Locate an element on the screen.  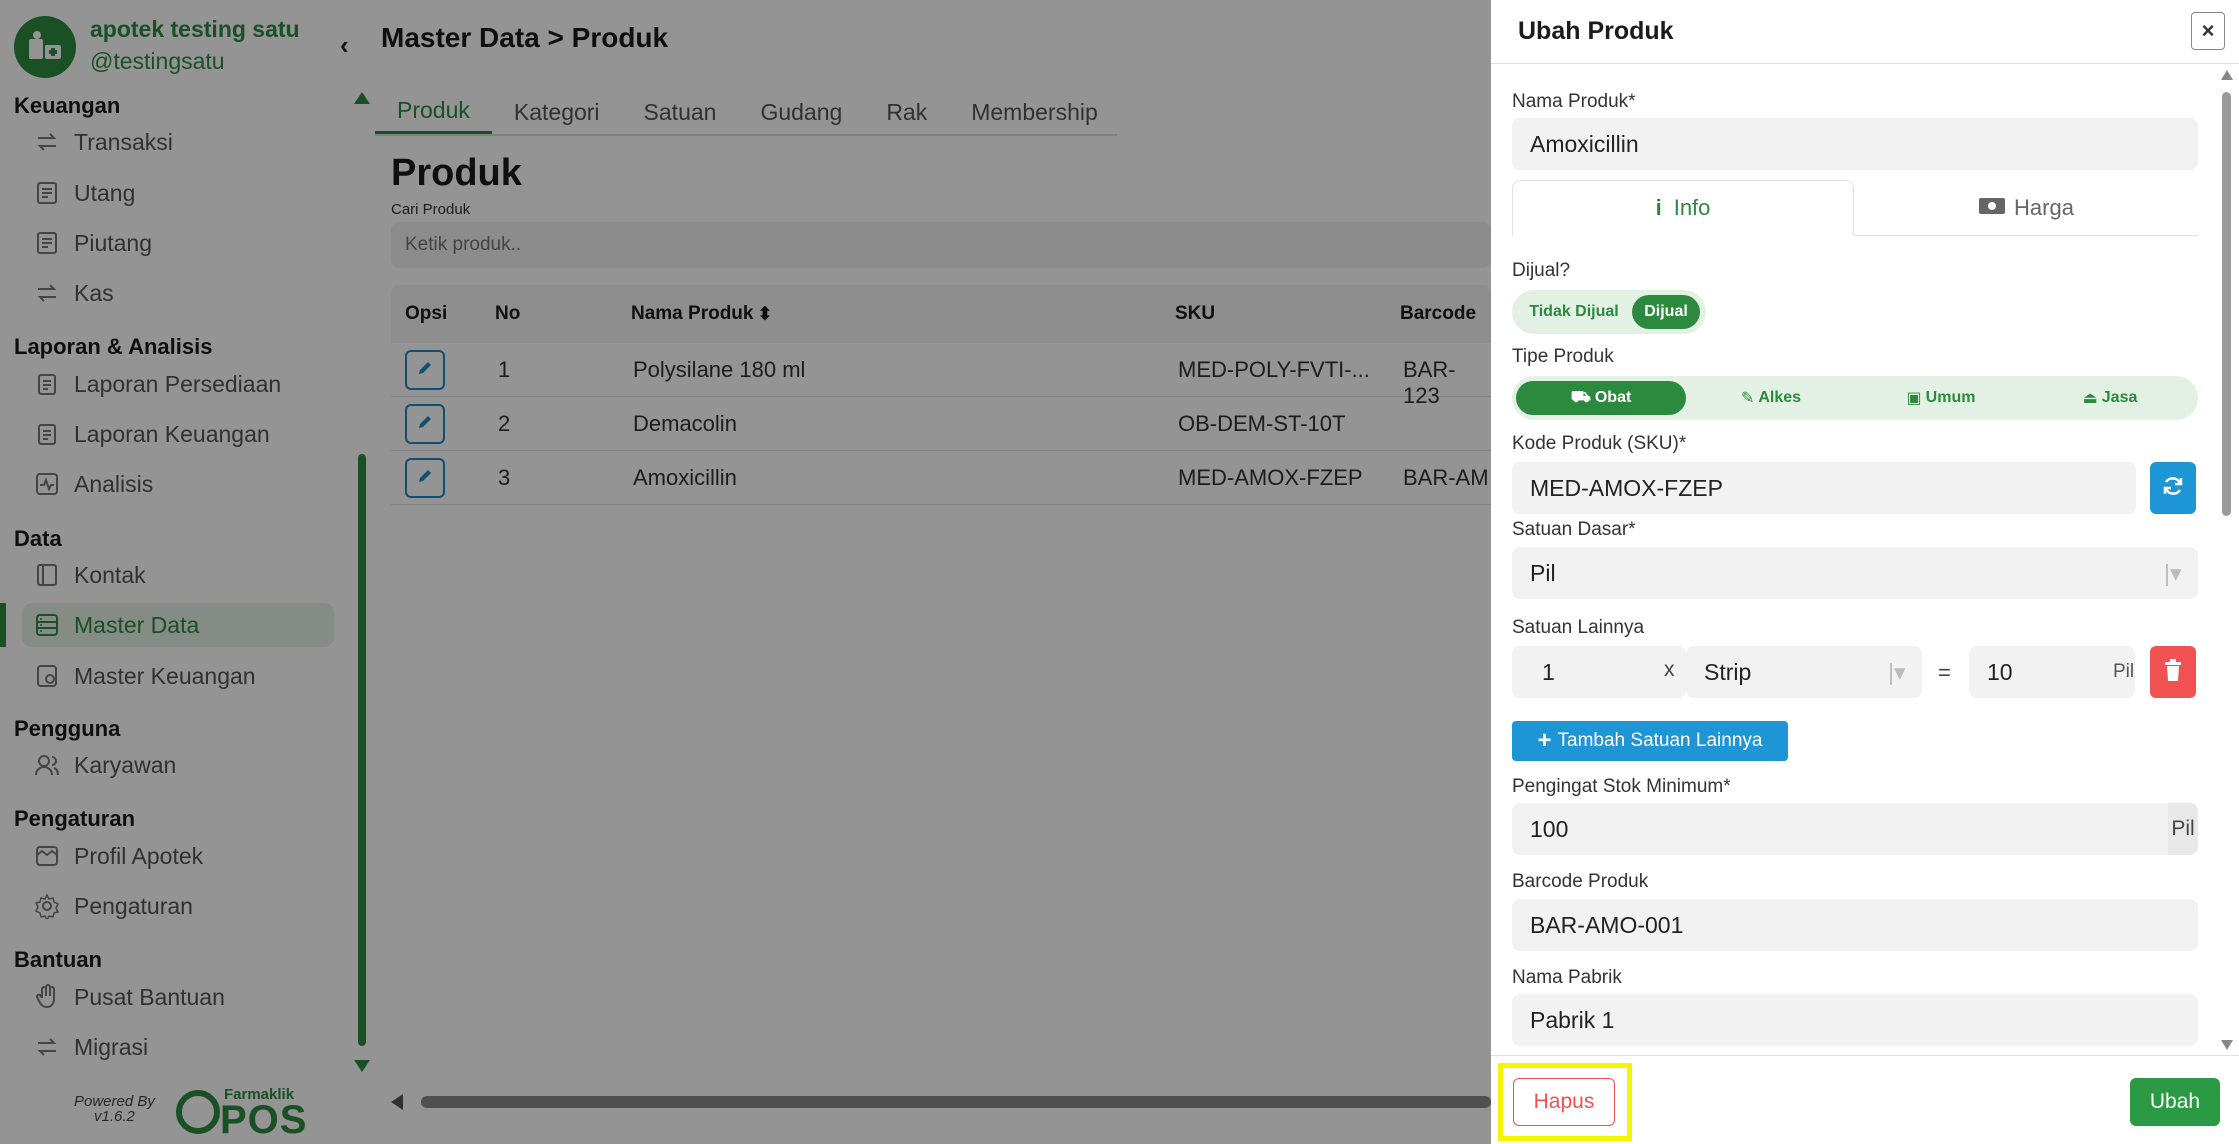
stok-min-input: 100 Pil is located at coordinates (1855, 829).